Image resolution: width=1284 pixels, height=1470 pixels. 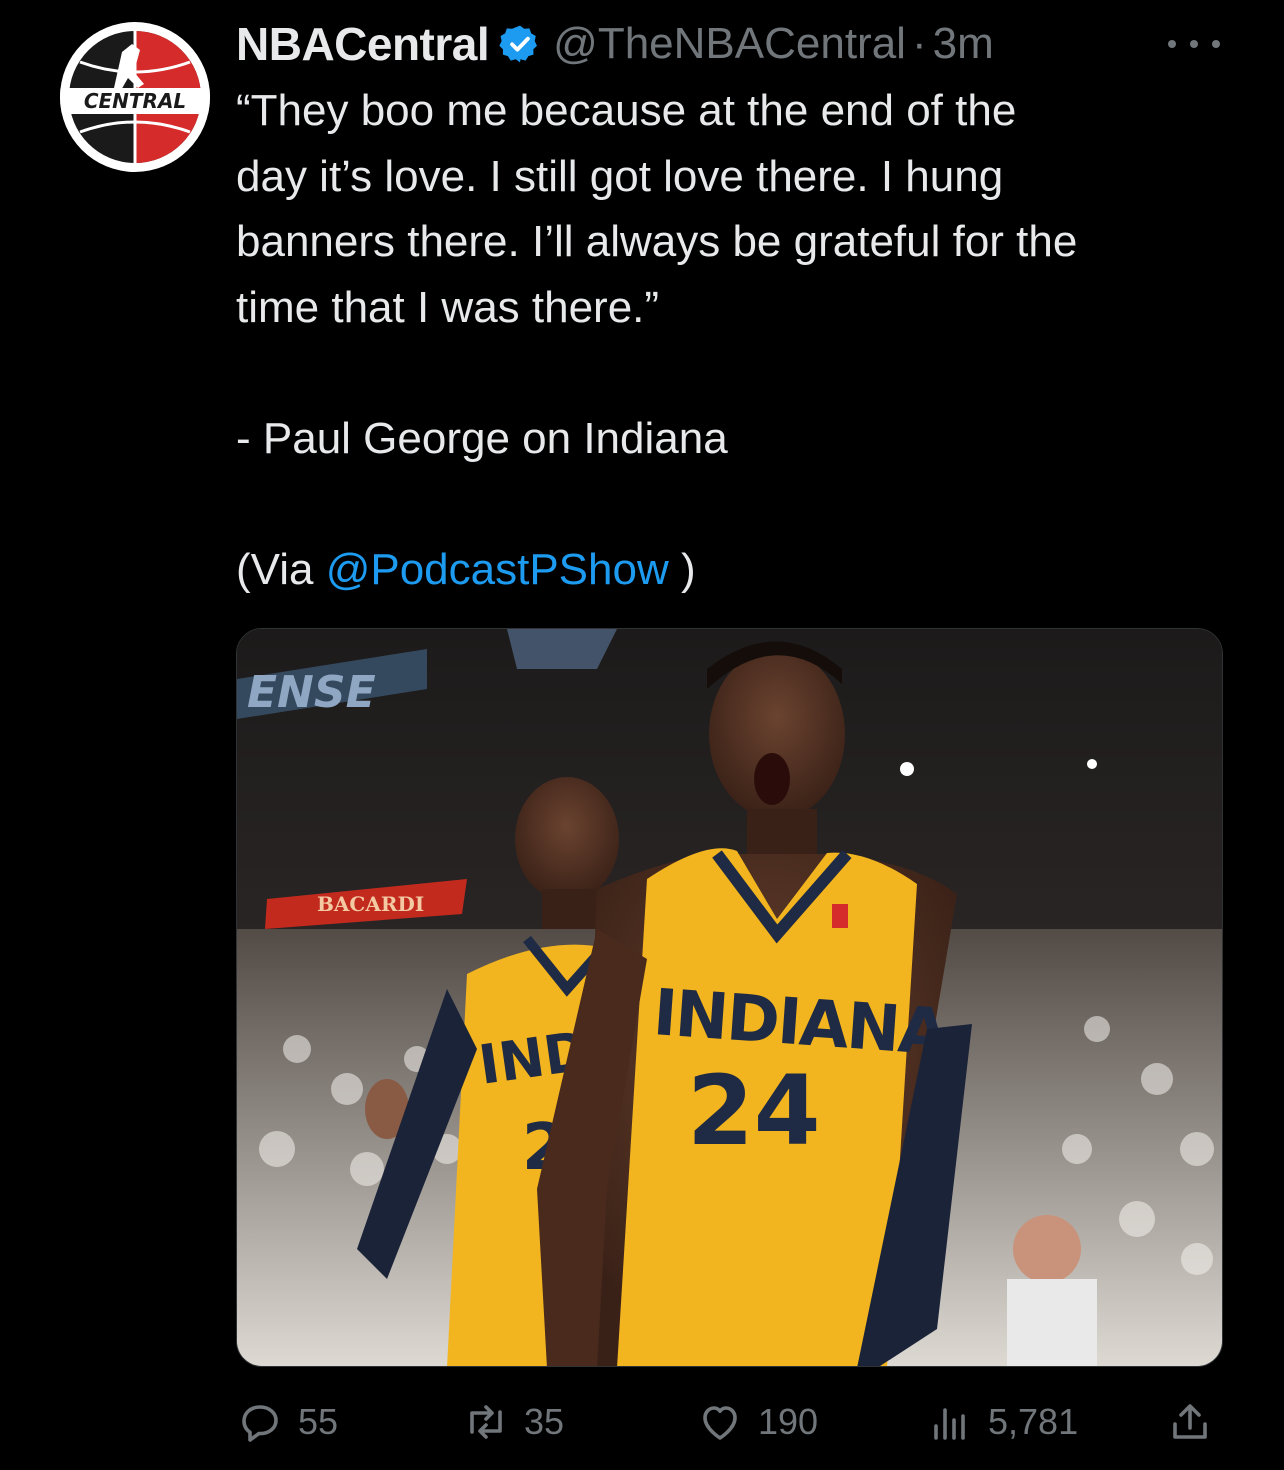 I want to click on tweet-timestamp: 3m, so click(x=963, y=44).